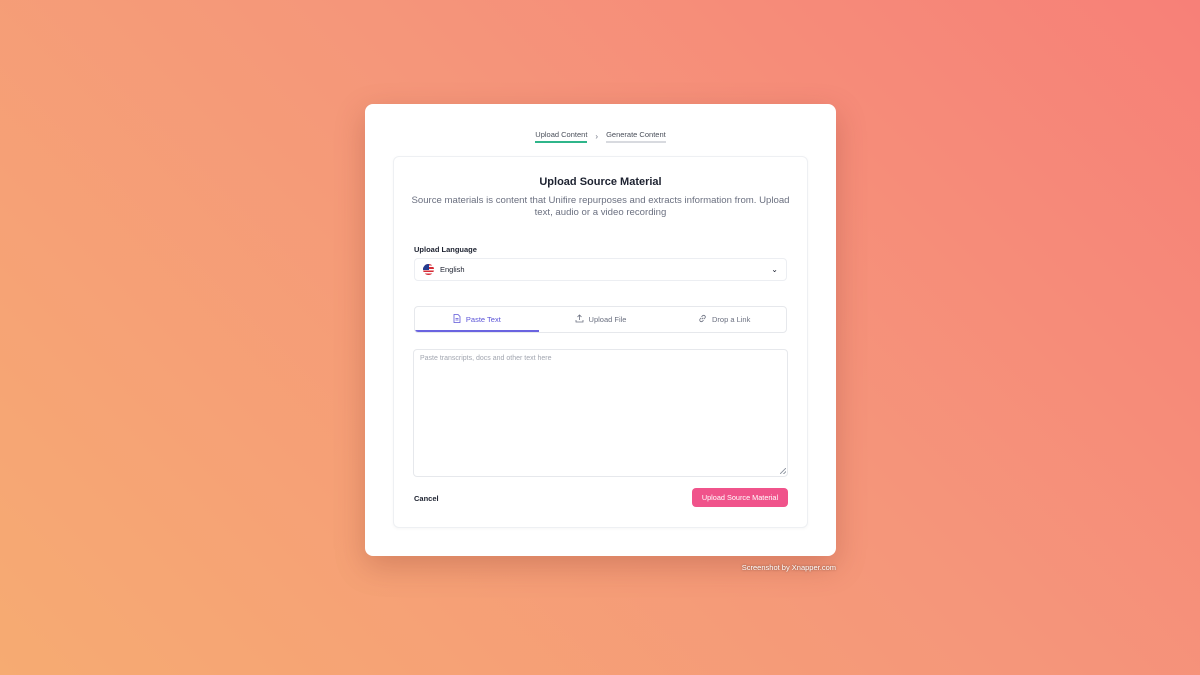  What do you see at coordinates (607, 319) in the screenshot?
I see `tab-label: Upload File` at bounding box center [607, 319].